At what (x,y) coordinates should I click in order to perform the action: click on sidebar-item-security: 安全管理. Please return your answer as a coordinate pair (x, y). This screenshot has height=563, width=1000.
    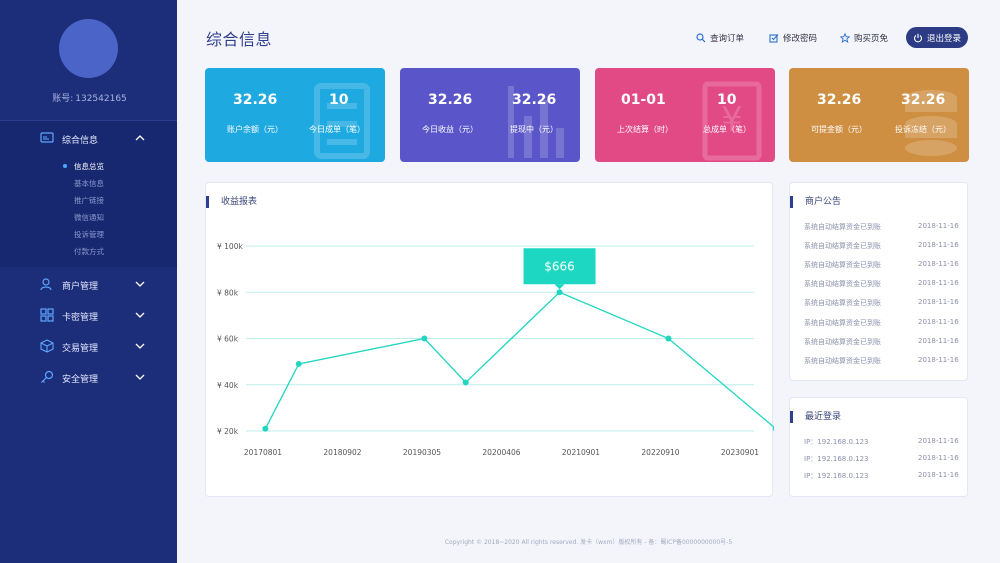
    Looking at the image, I should click on (88, 377).